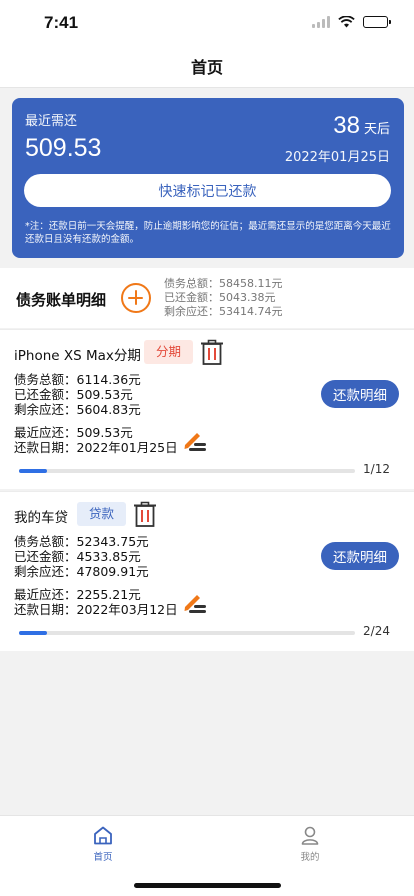  What do you see at coordinates (207, 190) in the screenshot?
I see `quick-mark-paid-button: 快速标记已还款` at bounding box center [207, 190].